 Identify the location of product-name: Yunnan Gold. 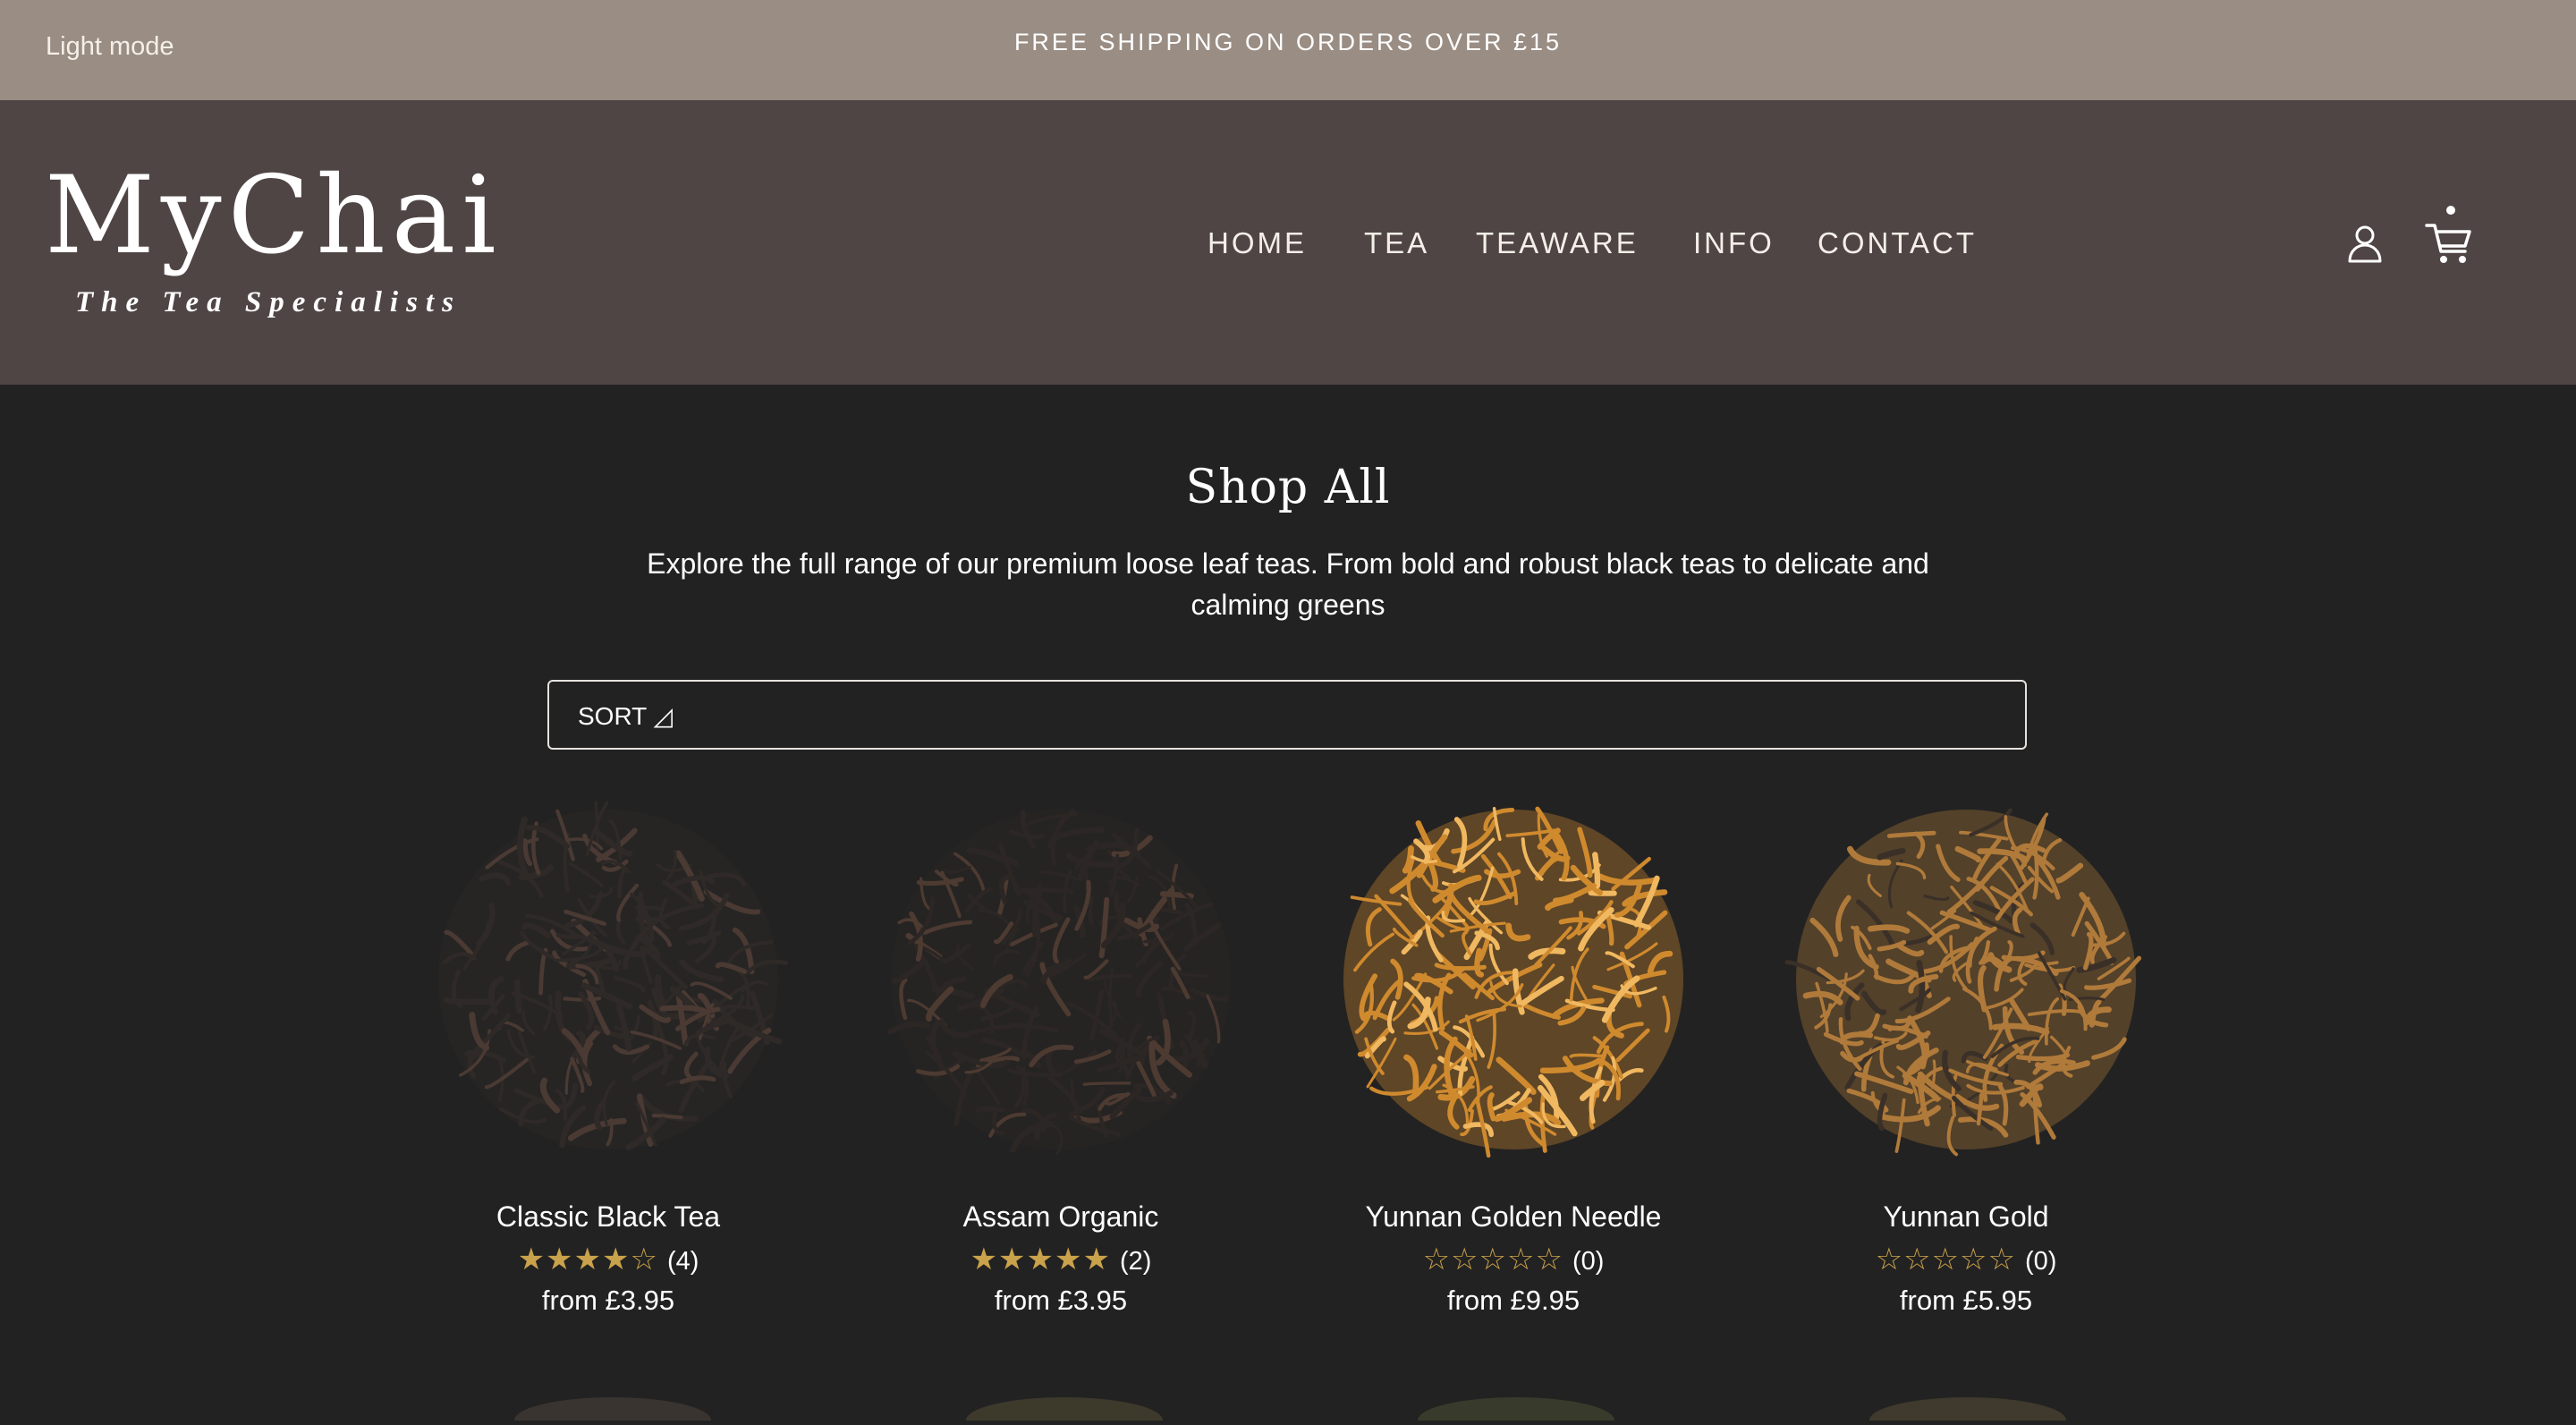
(1966, 1217).